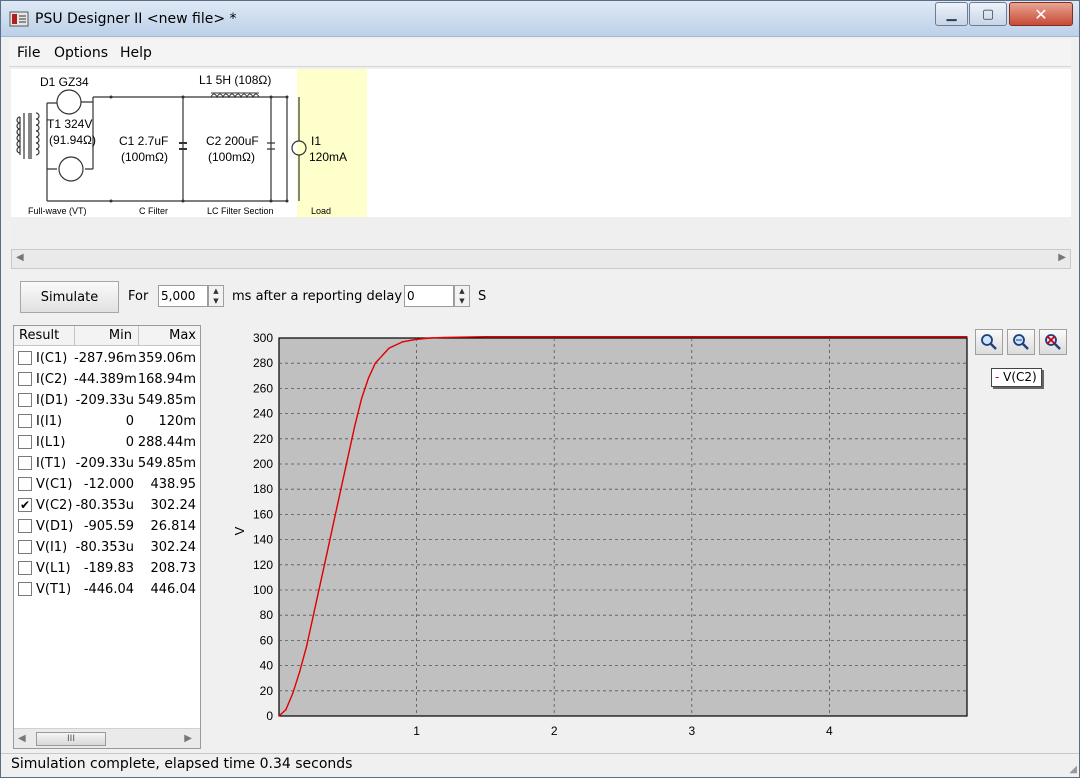 The height and width of the screenshot is (778, 1080). I want to click on result-row: I(T1) -209.33u 549.85m, so click(107, 463).